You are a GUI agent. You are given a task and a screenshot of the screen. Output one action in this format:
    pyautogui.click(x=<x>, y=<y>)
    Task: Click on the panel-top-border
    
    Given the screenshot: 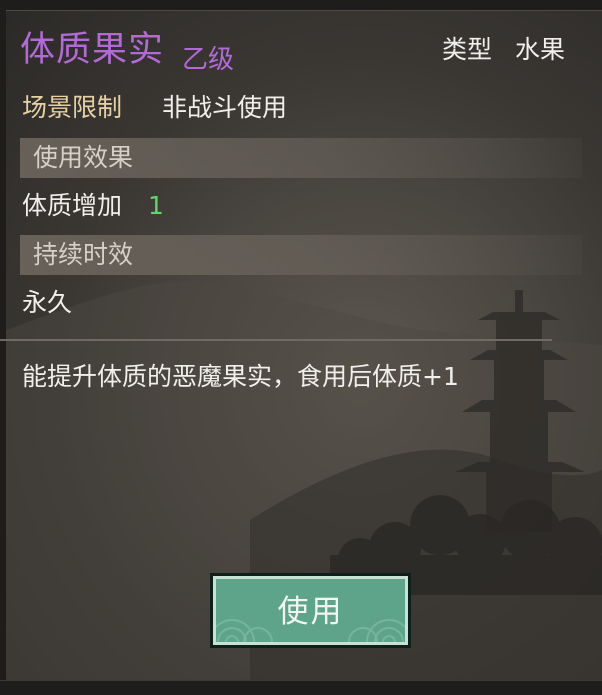 What is the action you would take?
    pyautogui.click(x=301, y=5)
    